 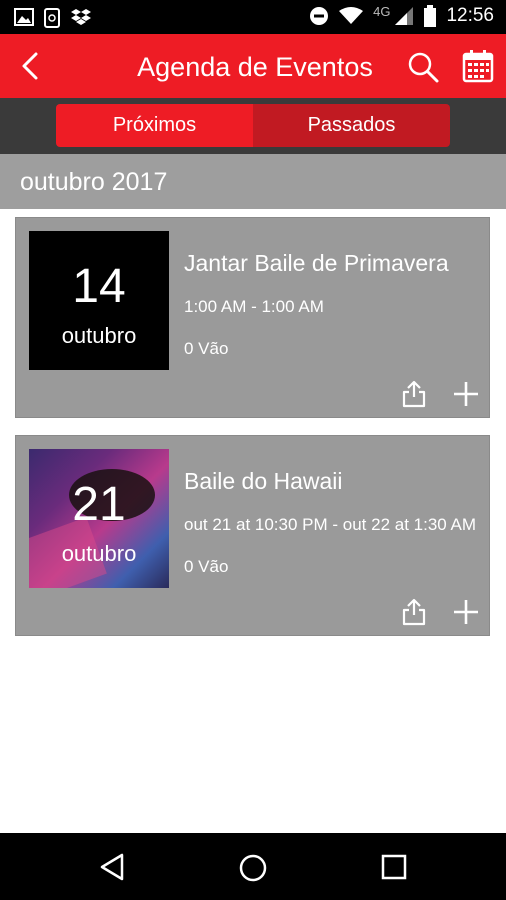 I want to click on month-label: outubro 2017, so click(x=94, y=182).